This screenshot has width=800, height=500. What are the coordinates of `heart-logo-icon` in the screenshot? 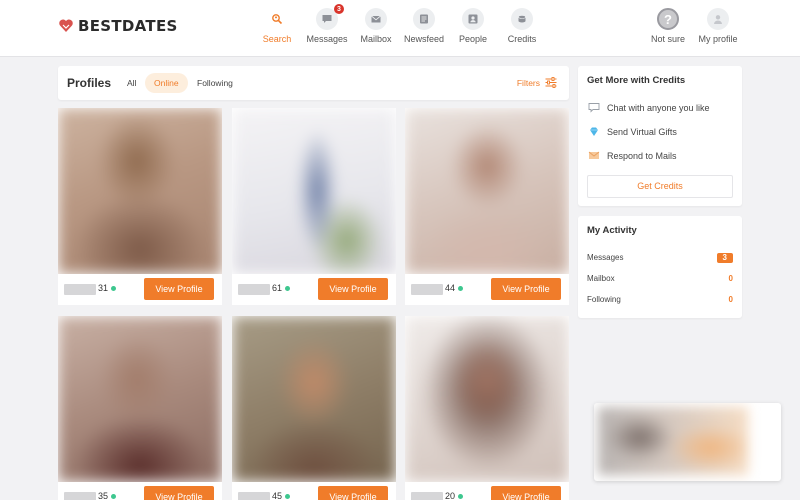 It's located at (66, 25).